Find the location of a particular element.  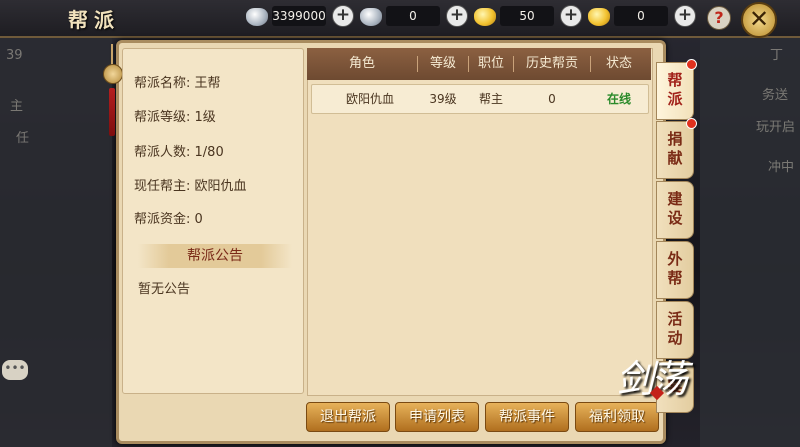

info-label: 帮派人数: is located at coordinates (164, 152).